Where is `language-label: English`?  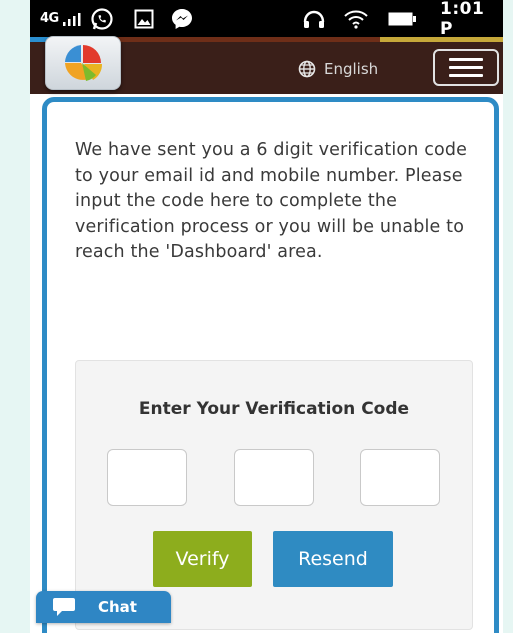
language-label: English is located at coordinates (351, 69).